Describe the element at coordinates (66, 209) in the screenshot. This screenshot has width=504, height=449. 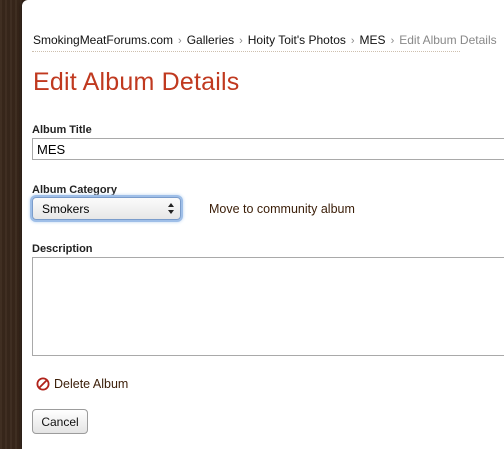
I see `album-category-value: Smokers` at that location.